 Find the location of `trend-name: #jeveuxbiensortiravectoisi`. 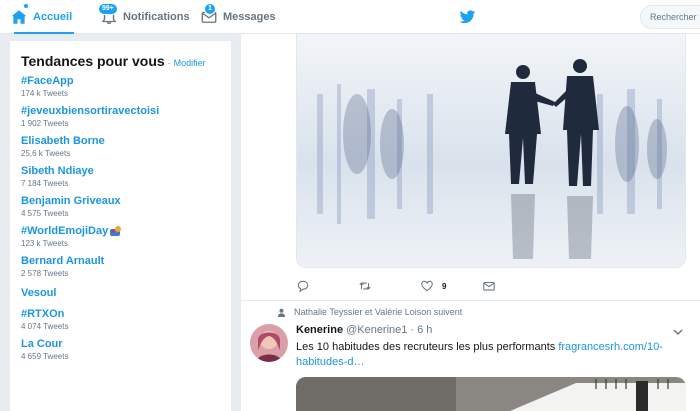

trend-name: #jeveuxbiensortiravectoisi is located at coordinates (90, 111).